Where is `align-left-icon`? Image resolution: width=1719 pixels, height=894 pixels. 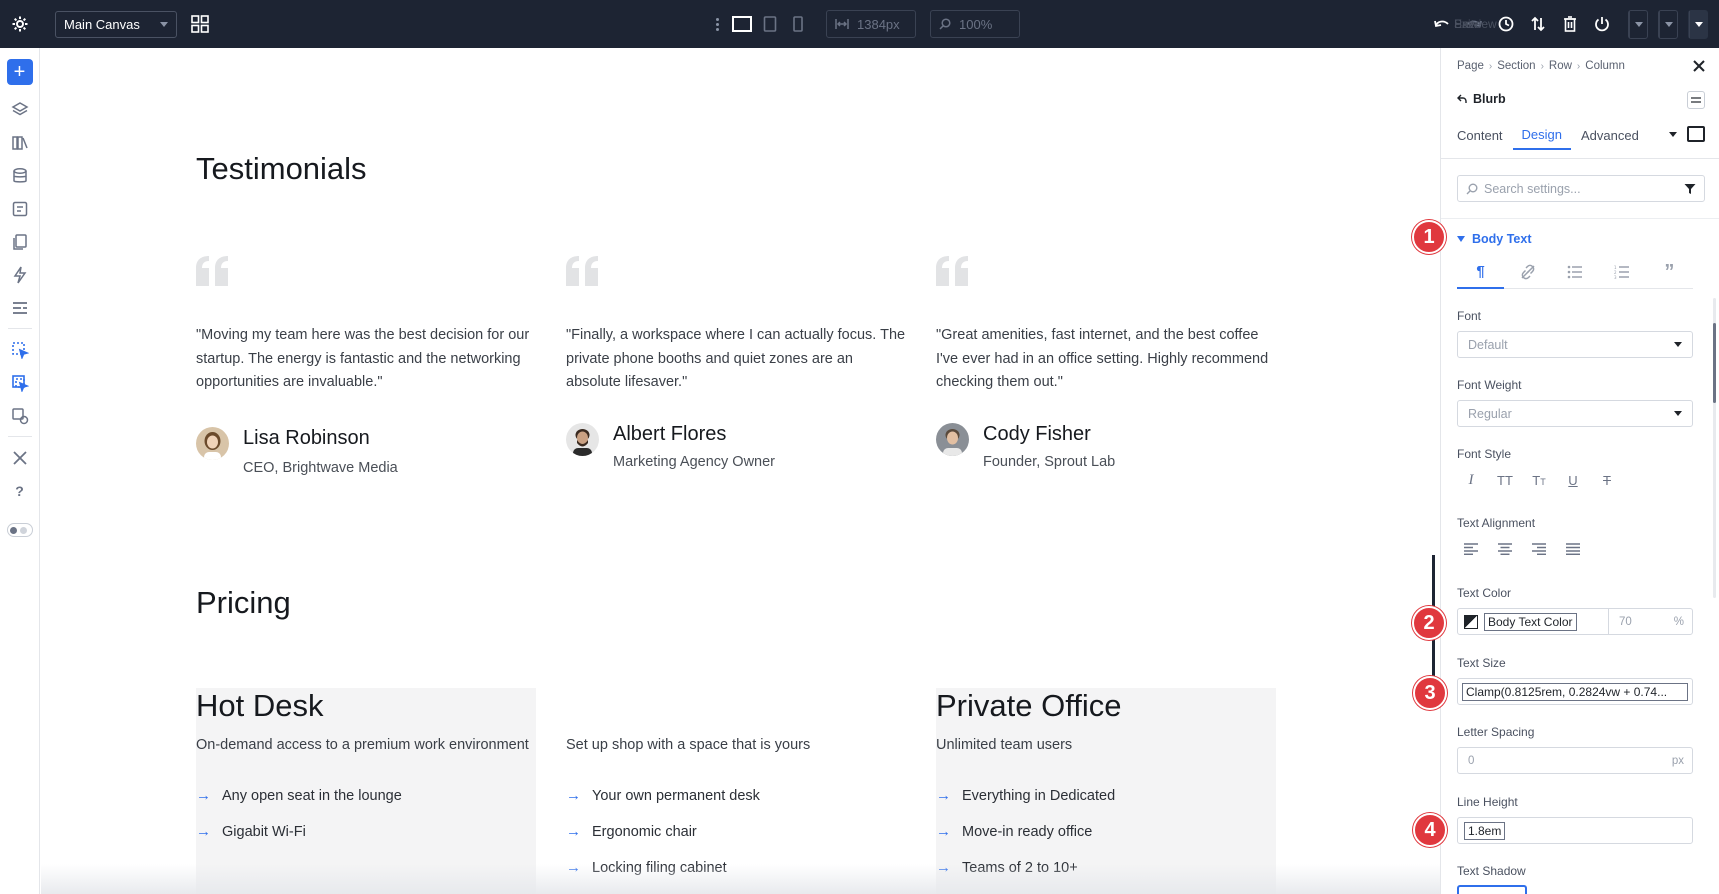
align-left-icon is located at coordinates (1471, 549).